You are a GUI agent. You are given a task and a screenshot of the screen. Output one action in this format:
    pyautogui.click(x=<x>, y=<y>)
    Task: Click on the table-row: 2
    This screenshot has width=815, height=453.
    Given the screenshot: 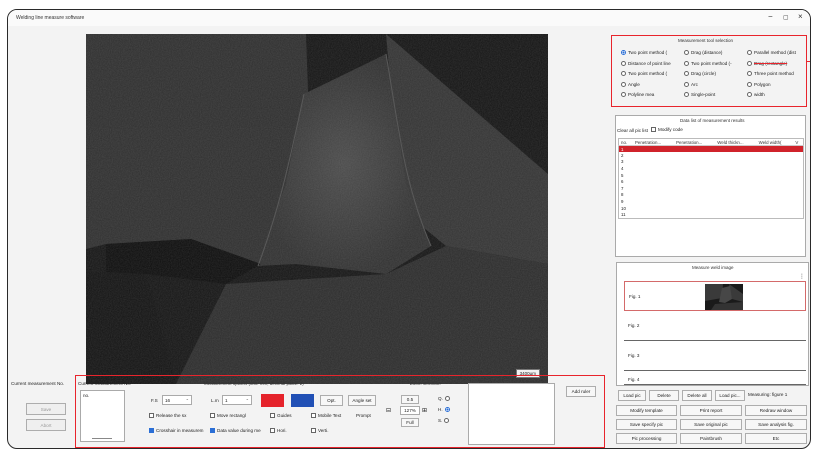 What is the action you would take?
    pyautogui.click(x=711, y=155)
    